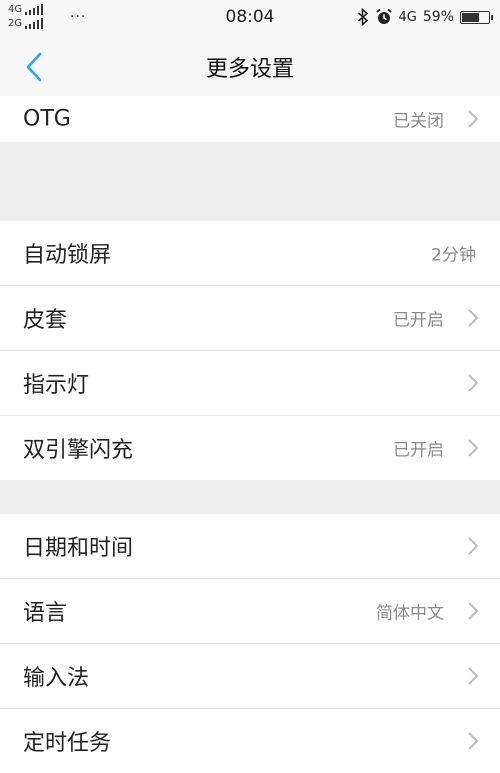  I want to click on settings-group-1: OTG 已关闭, so click(250, 119).